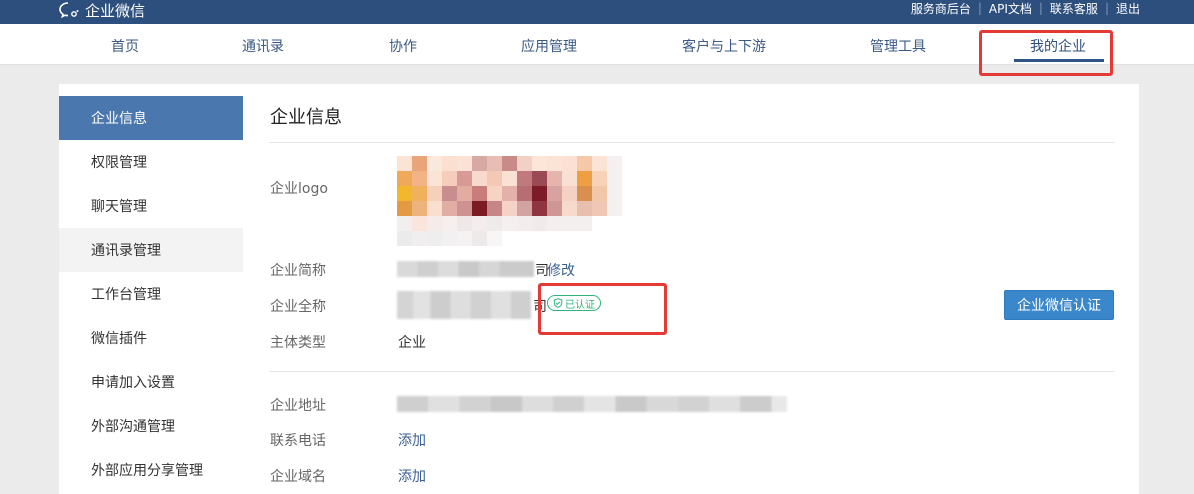 This screenshot has width=1194, height=494. What do you see at coordinates (517, 201) in the screenshot?
I see `enterprise-logo` at bounding box center [517, 201].